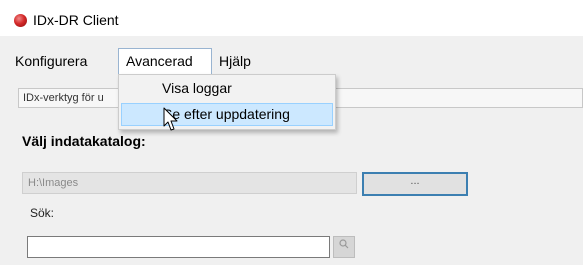 This screenshot has width=583, height=265. I want to click on search-icon, so click(344, 244).